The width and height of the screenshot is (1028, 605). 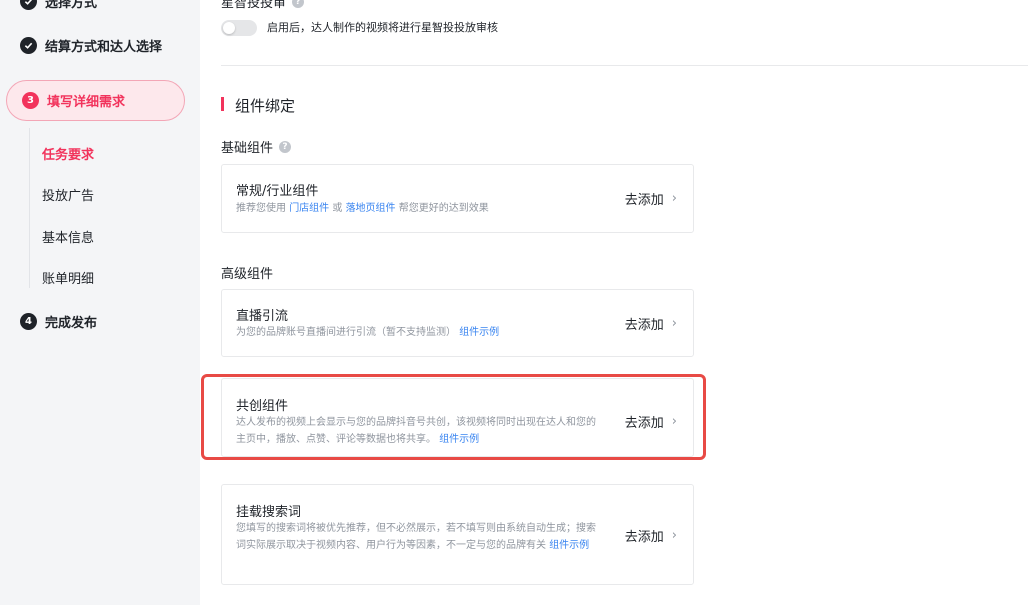 I want to click on section-accent-bar, so click(x=222, y=104).